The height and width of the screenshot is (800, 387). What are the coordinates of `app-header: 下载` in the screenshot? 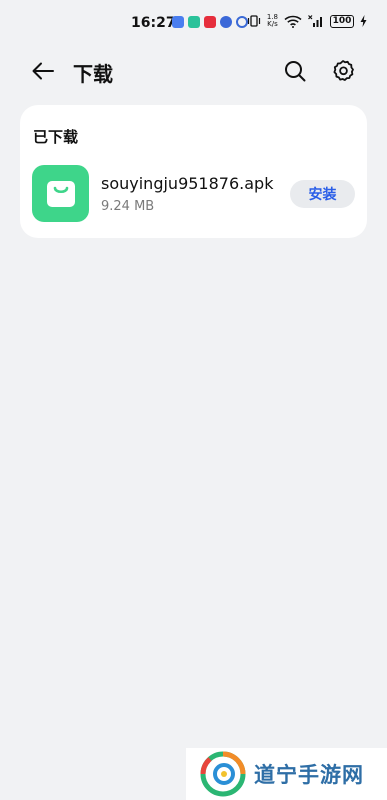 It's located at (193, 70).